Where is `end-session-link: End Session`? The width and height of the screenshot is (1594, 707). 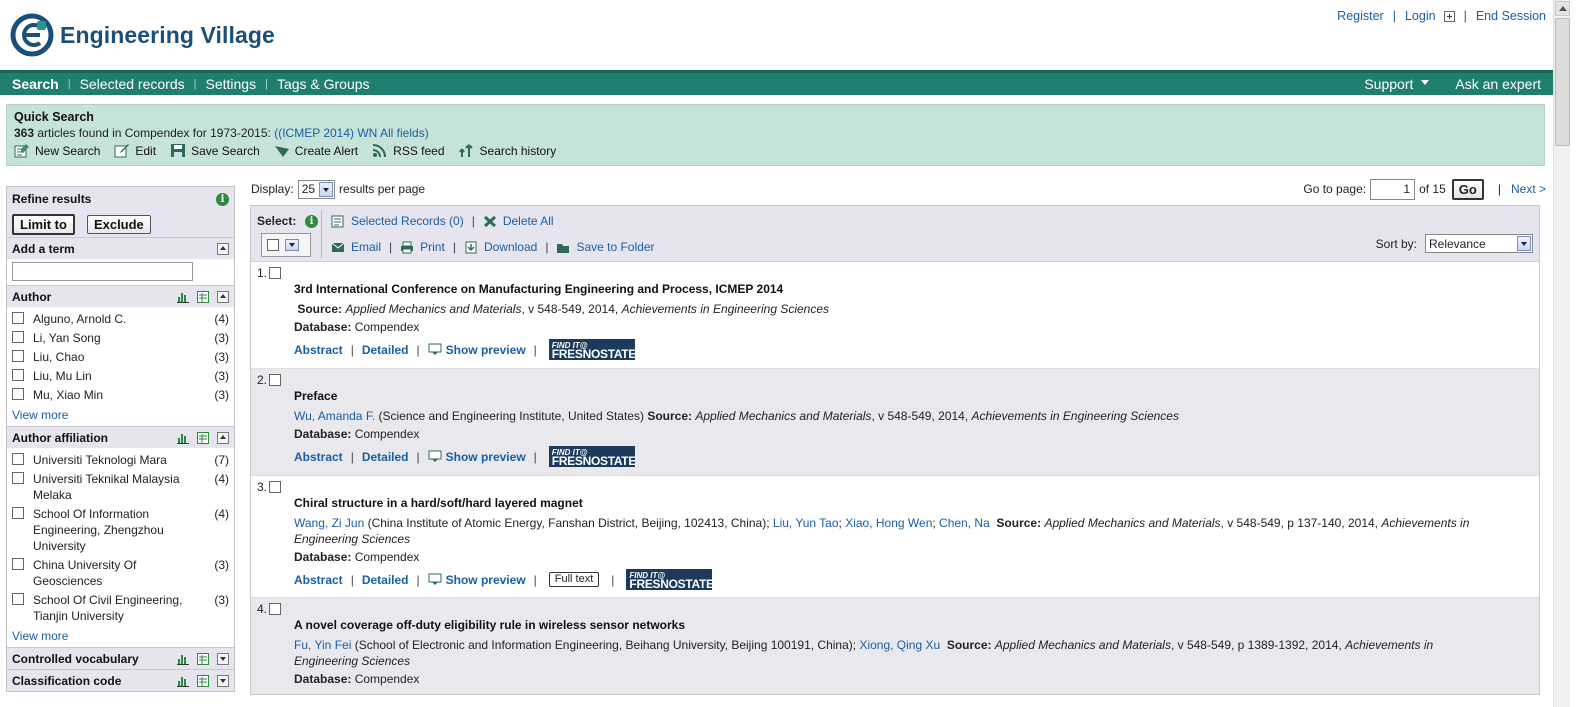 end-session-link: End Session is located at coordinates (1511, 16).